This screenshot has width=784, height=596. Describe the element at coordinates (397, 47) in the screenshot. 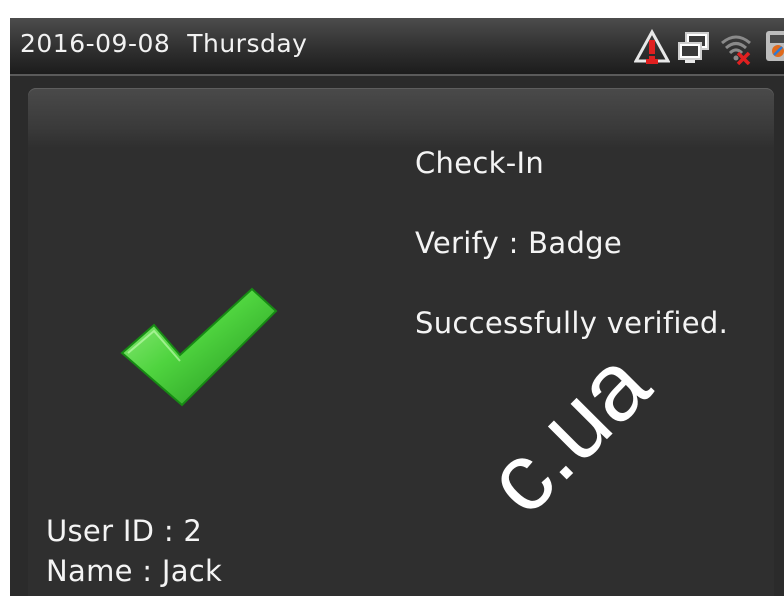

I see `status-bar: 2016-09-08 Thursday` at that location.